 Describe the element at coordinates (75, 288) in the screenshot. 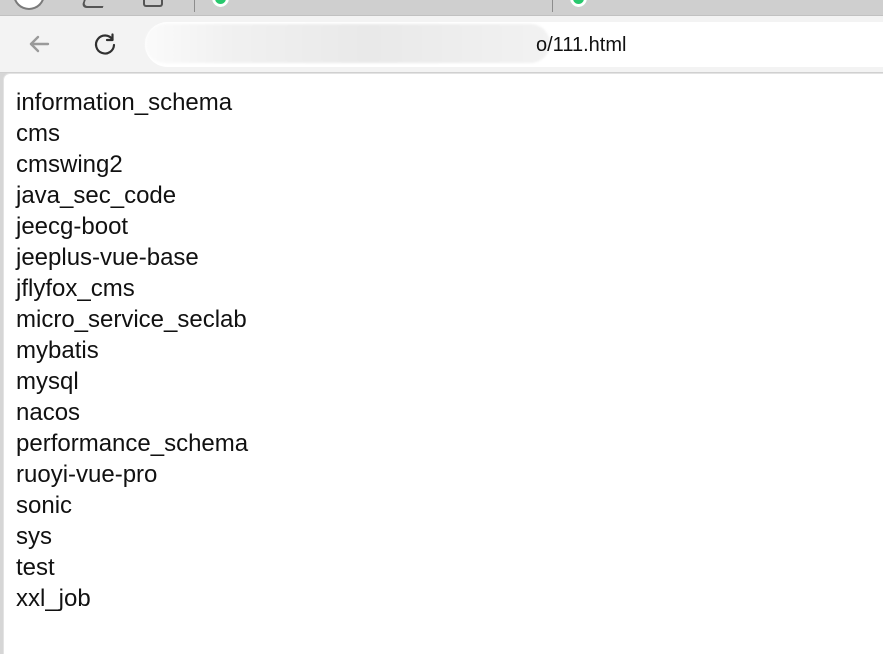

I see `list-item: jflyfox_cms` at that location.